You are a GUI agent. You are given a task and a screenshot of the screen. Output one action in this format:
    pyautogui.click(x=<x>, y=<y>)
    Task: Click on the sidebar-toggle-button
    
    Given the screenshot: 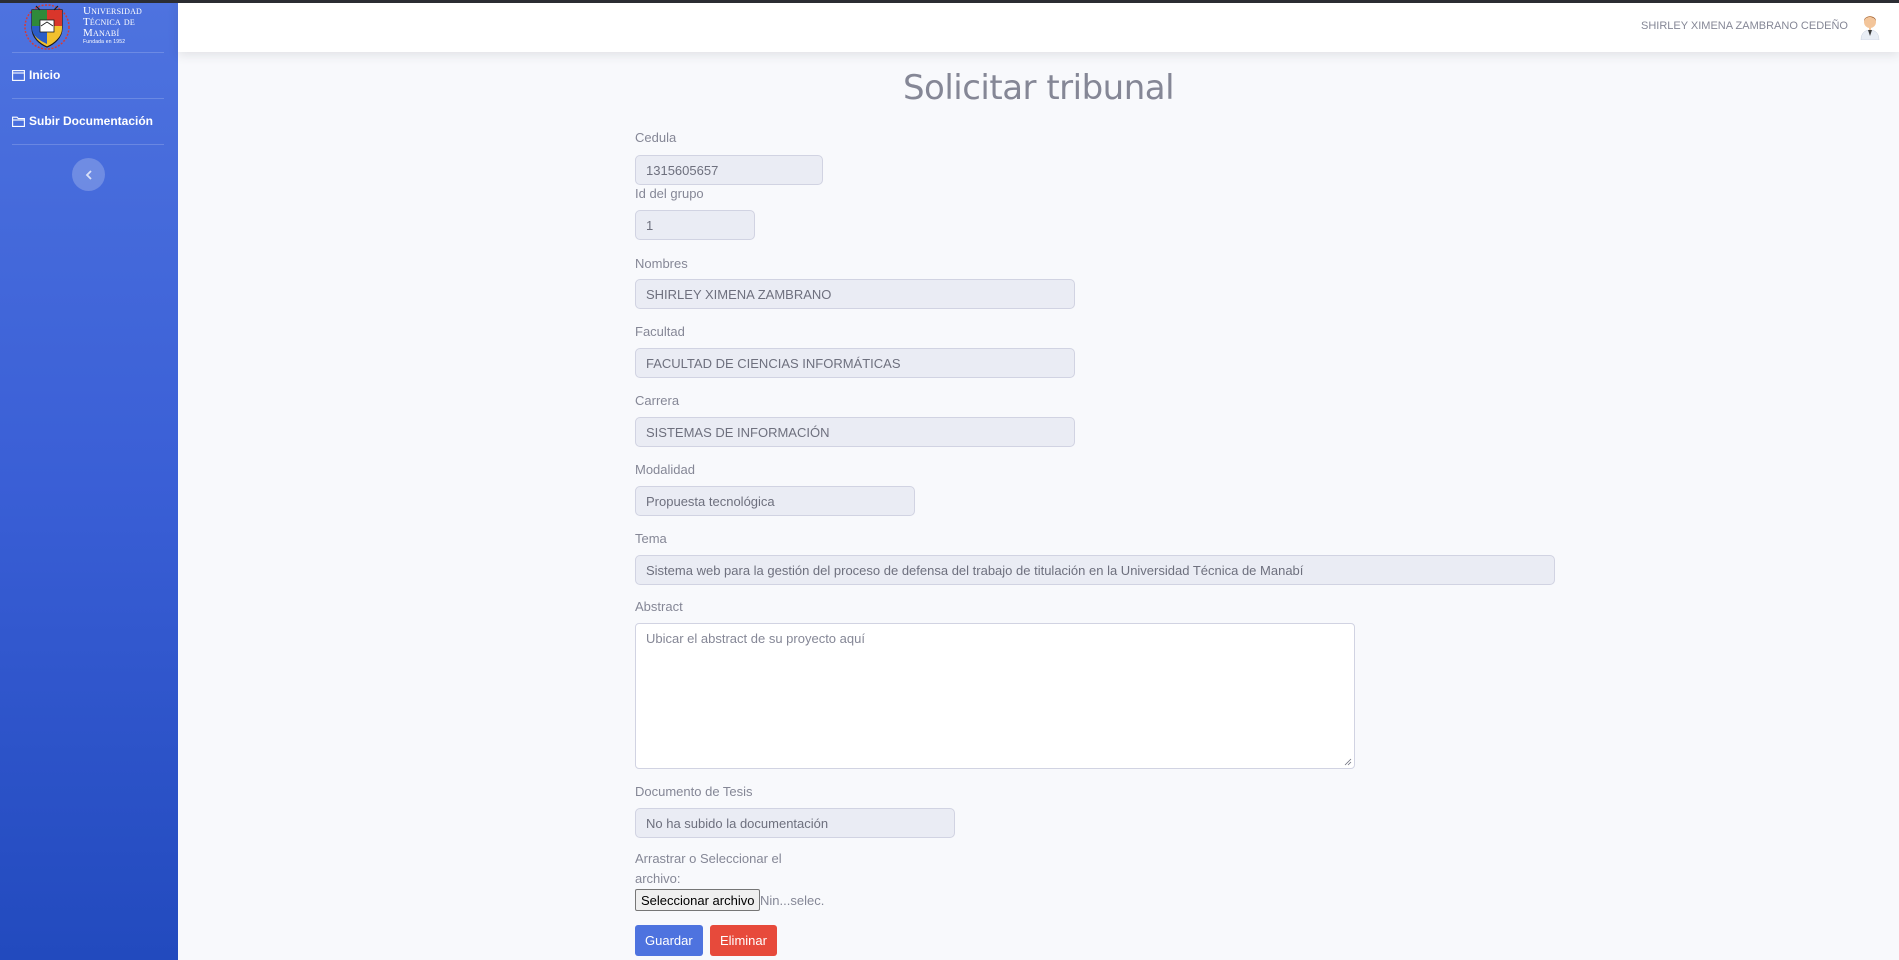 What is the action you would take?
    pyautogui.click(x=88, y=174)
    